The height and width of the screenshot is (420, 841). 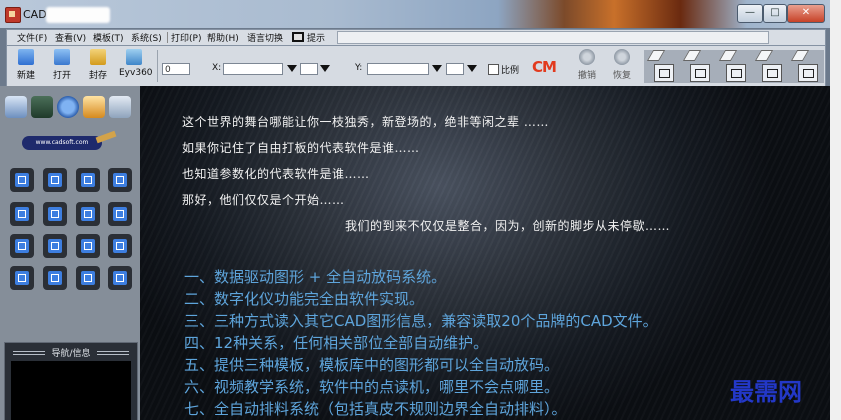 I want to click on top-tools, so click(x=69, y=109).